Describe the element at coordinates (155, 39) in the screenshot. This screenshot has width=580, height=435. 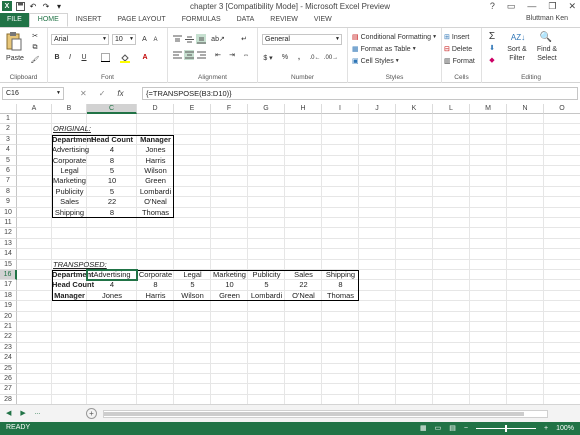
I see `shrink-font-icon: A` at that location.